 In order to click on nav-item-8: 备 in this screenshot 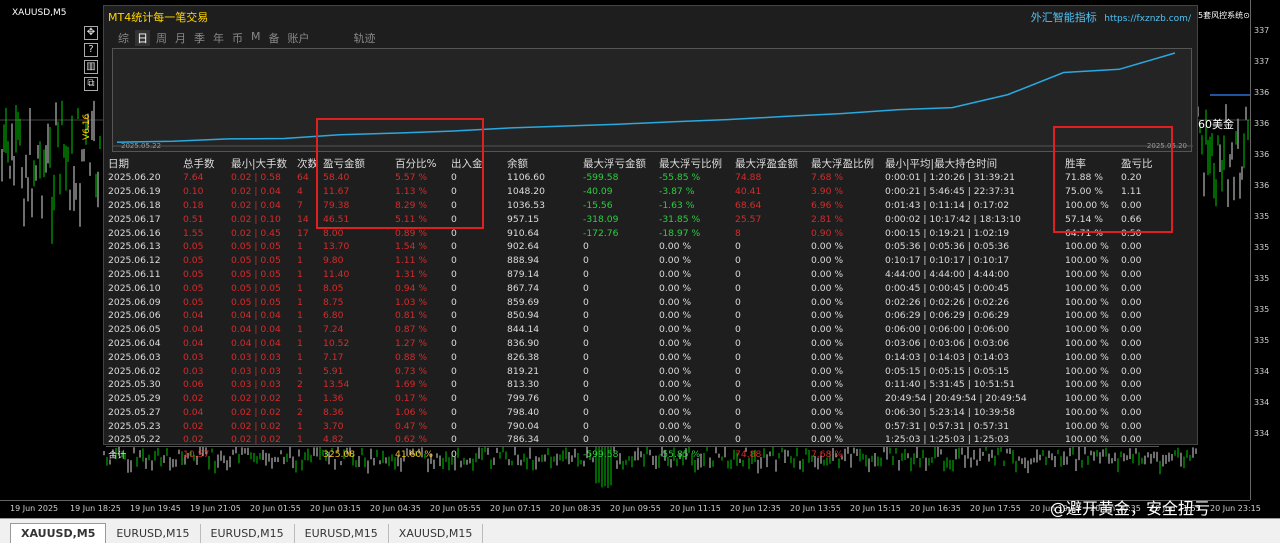, I will do `click(274, 38)`.